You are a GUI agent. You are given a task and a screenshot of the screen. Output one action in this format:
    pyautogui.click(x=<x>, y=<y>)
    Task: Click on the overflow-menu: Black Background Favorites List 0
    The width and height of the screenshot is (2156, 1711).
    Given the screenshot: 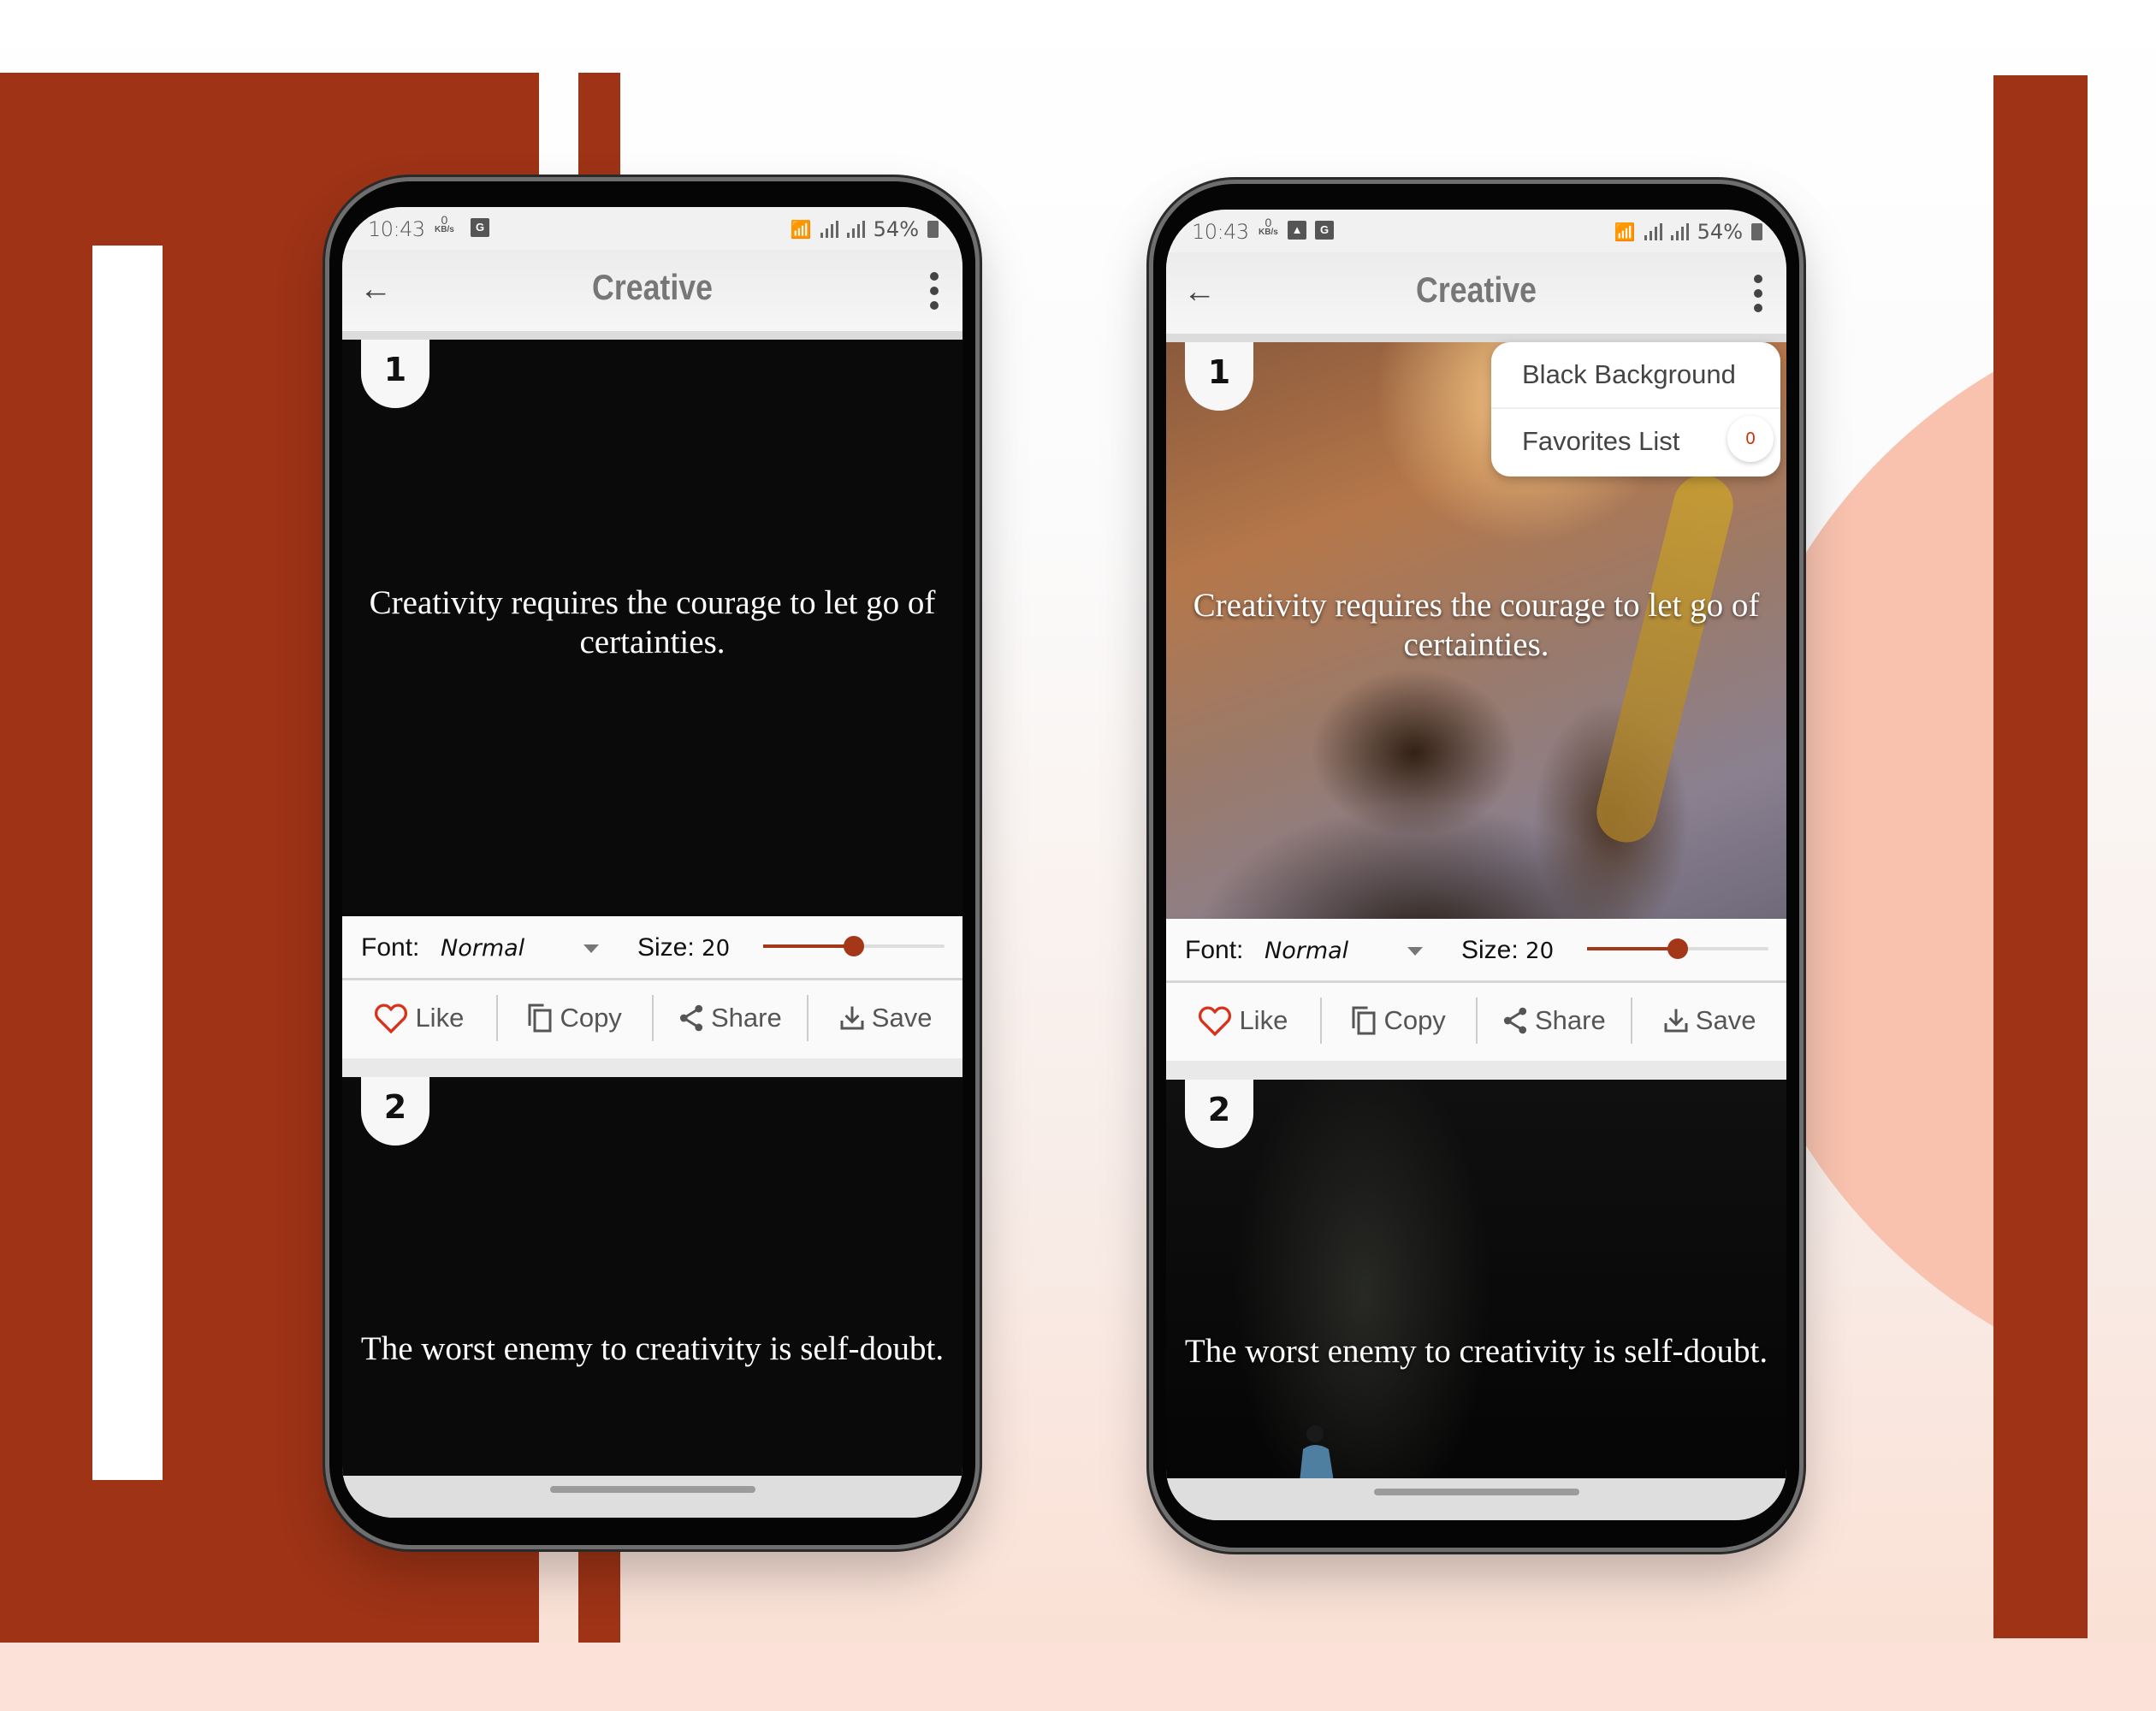 What is the action you would take?
    pyautogui.click(x=1635, y=409)
    